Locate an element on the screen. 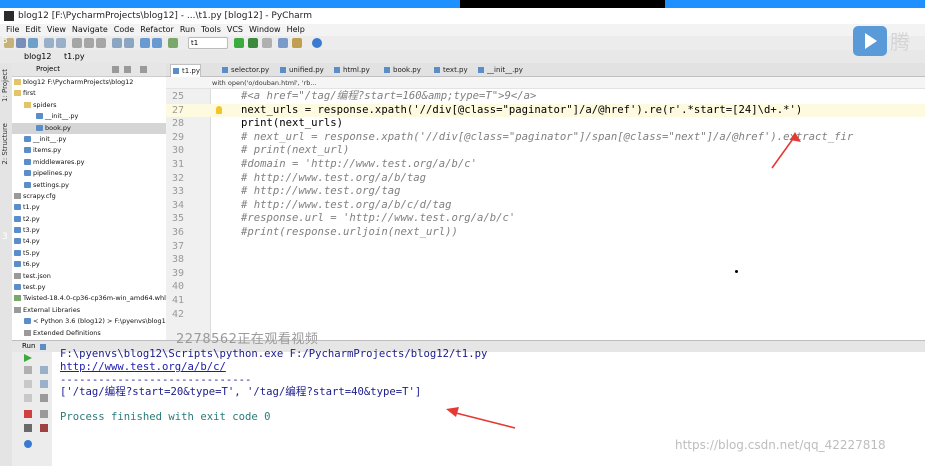 The width and height of the screenshot is (925, 466). structure-tool-tab: 2: Structure is located at coordinates (5, 144).